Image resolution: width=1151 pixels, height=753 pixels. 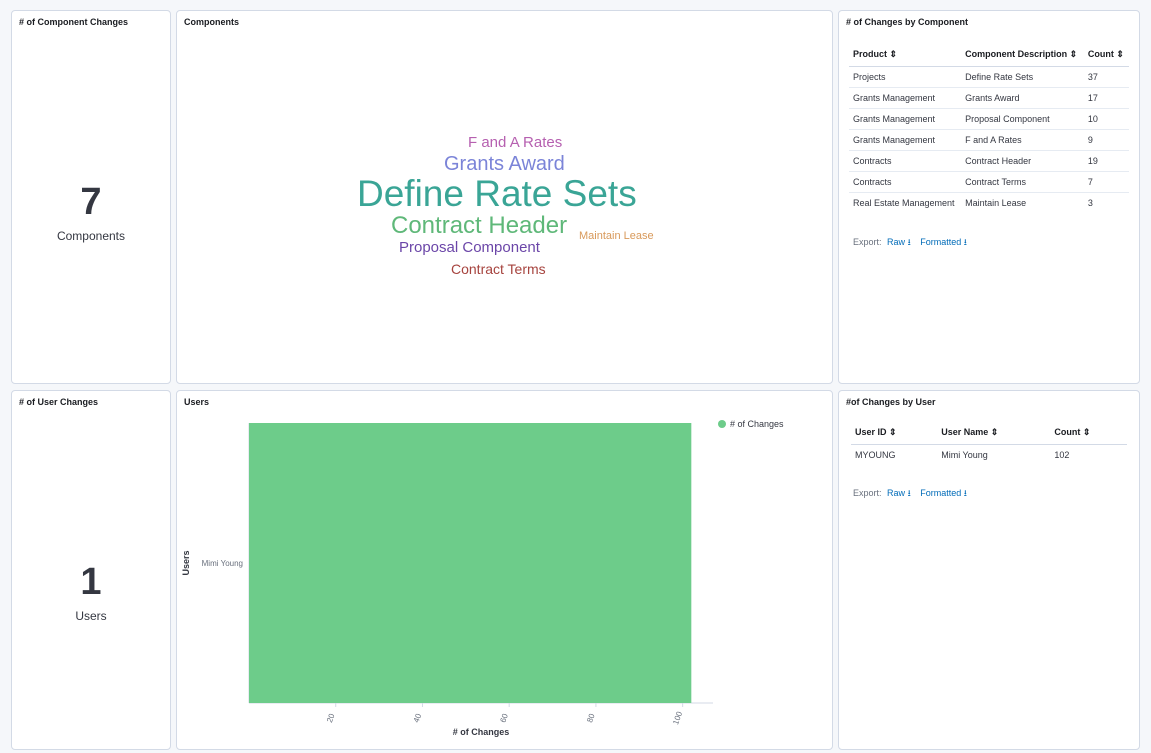 I want to click on panel-title: # of User Changes, so click(x=59, y=402).